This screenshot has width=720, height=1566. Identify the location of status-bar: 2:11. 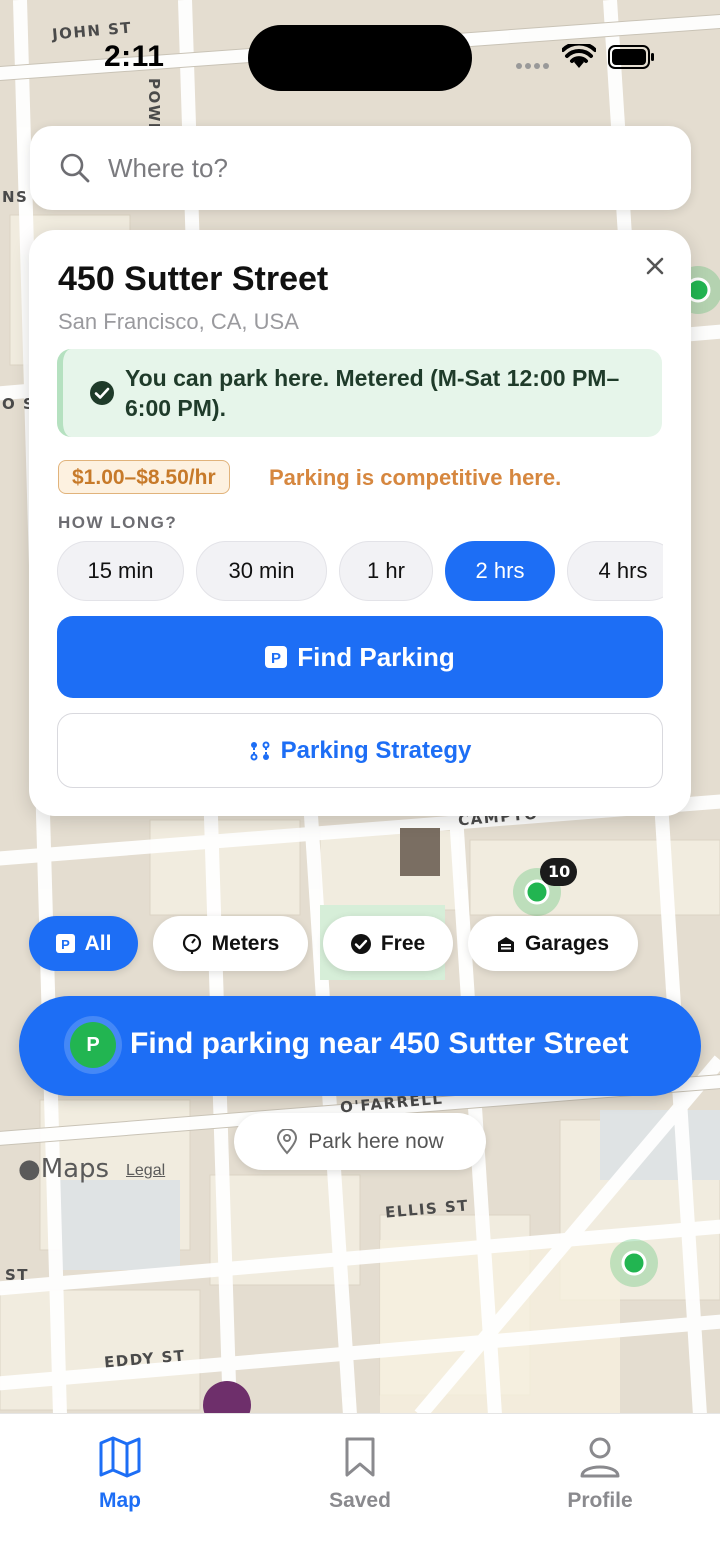
(360, 55).